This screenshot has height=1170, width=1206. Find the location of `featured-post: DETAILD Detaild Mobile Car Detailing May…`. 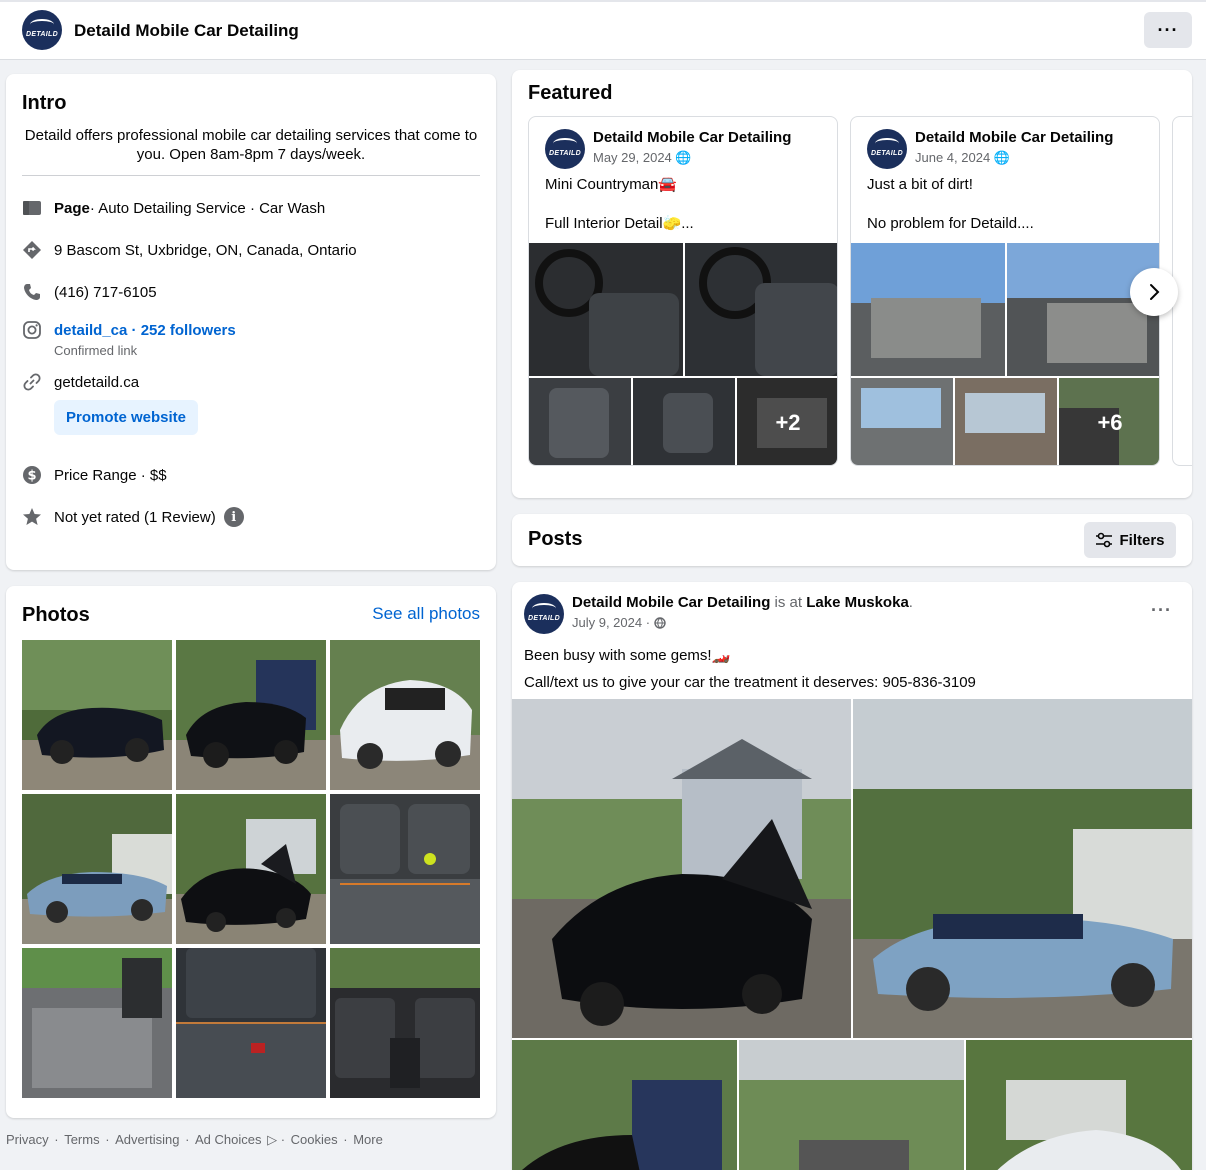

featured-post: DETAILD Detaild Mobile Car Detailing May… is located at coordinates (683, 291).